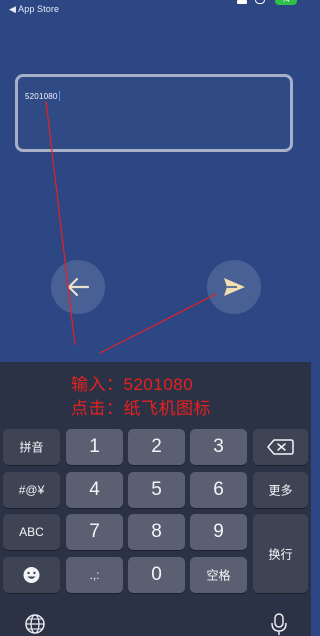 The width and height of the screenshot is (320, 636). I want to click on backspace-icon, so click(280, 447).